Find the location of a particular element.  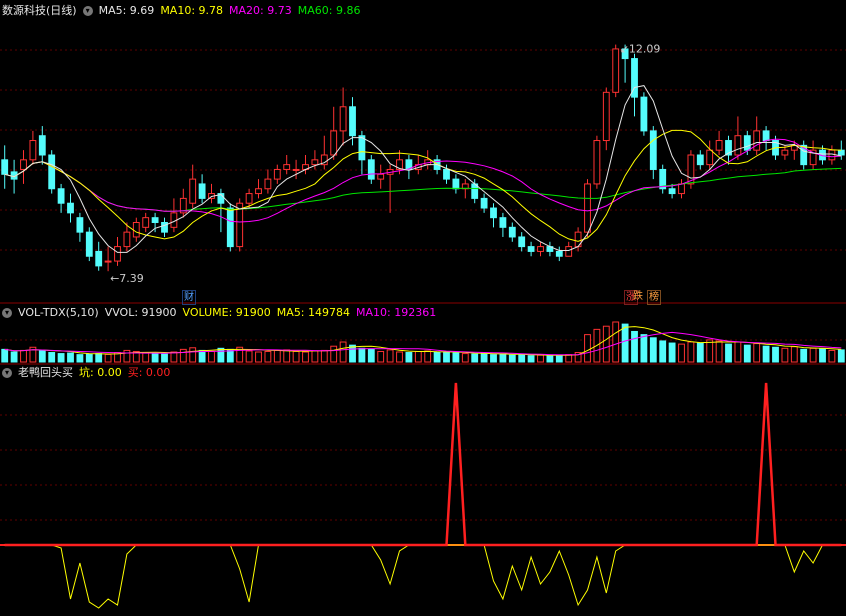

high-price-label: ↙12.09 is located at coordinates (640, 49).